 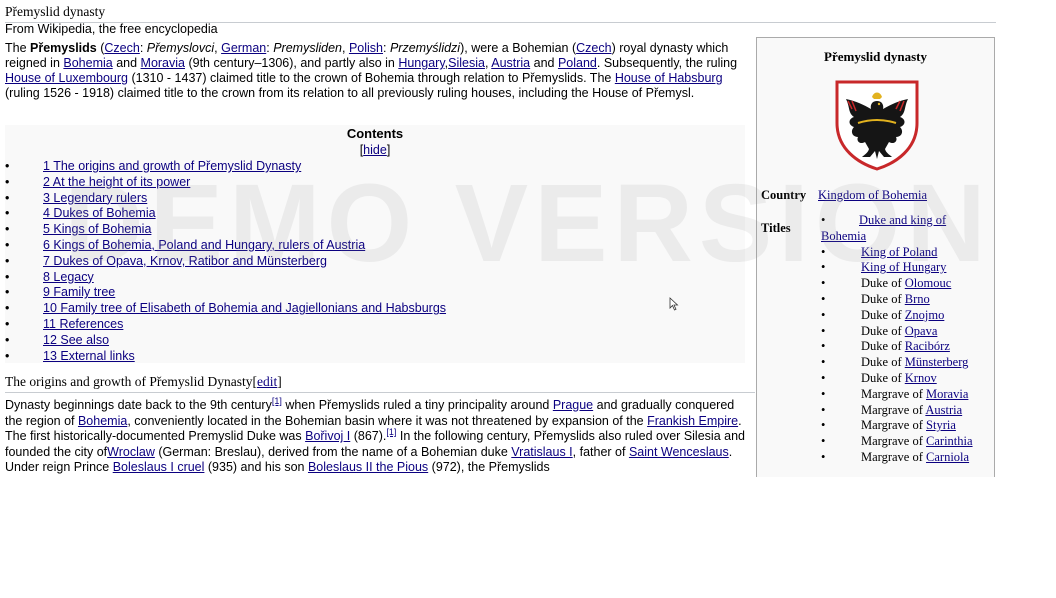 What do you see at coordinates (375, 325) in the screenshot?
I see `toc-item: • 11 References` at bounding box center [375, 325].